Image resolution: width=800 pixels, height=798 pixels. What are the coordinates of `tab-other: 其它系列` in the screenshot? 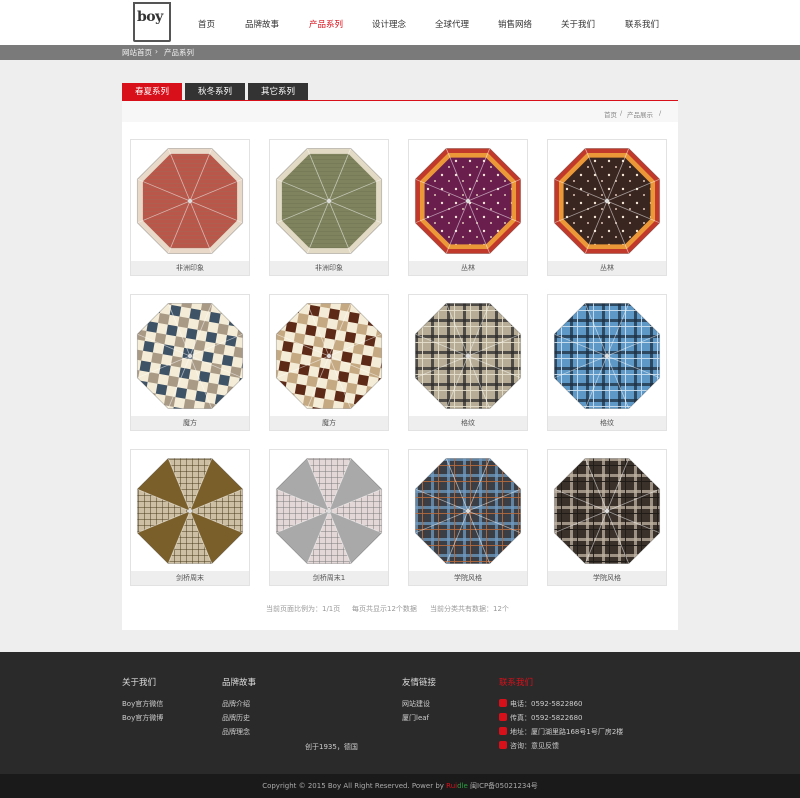 It's located at (278, 92).